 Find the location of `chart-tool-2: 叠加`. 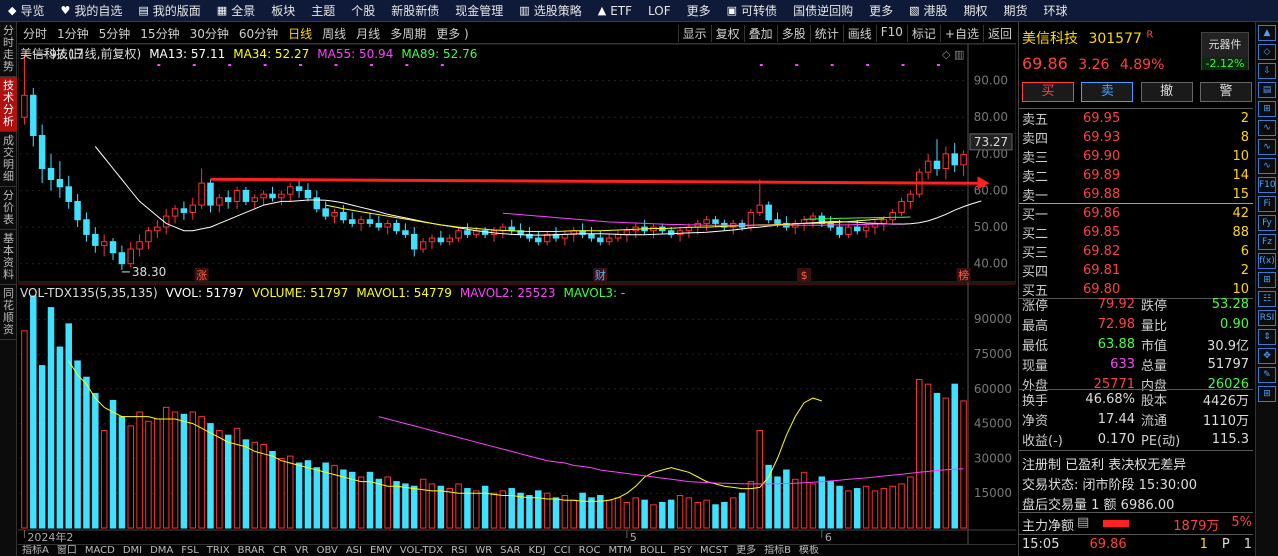

chart-tool-2: 叠加 is located at coordinates (760, 33).